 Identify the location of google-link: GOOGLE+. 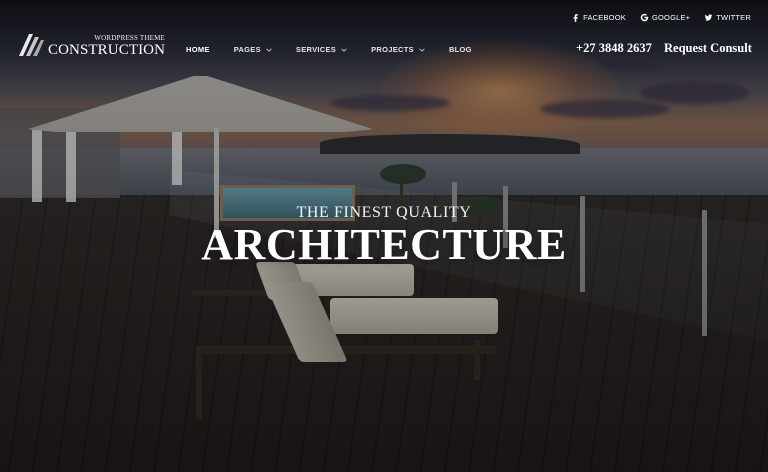
(665, 17).